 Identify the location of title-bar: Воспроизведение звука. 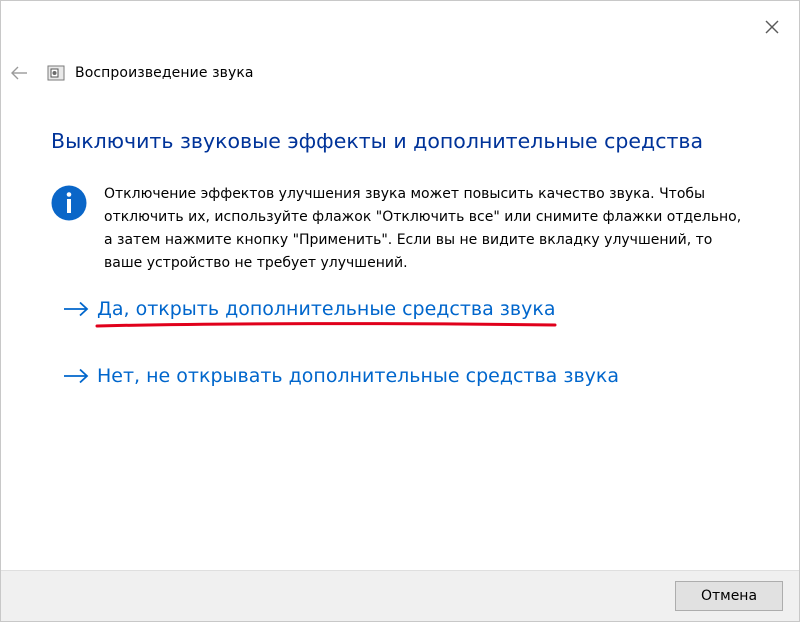
(131, 73).